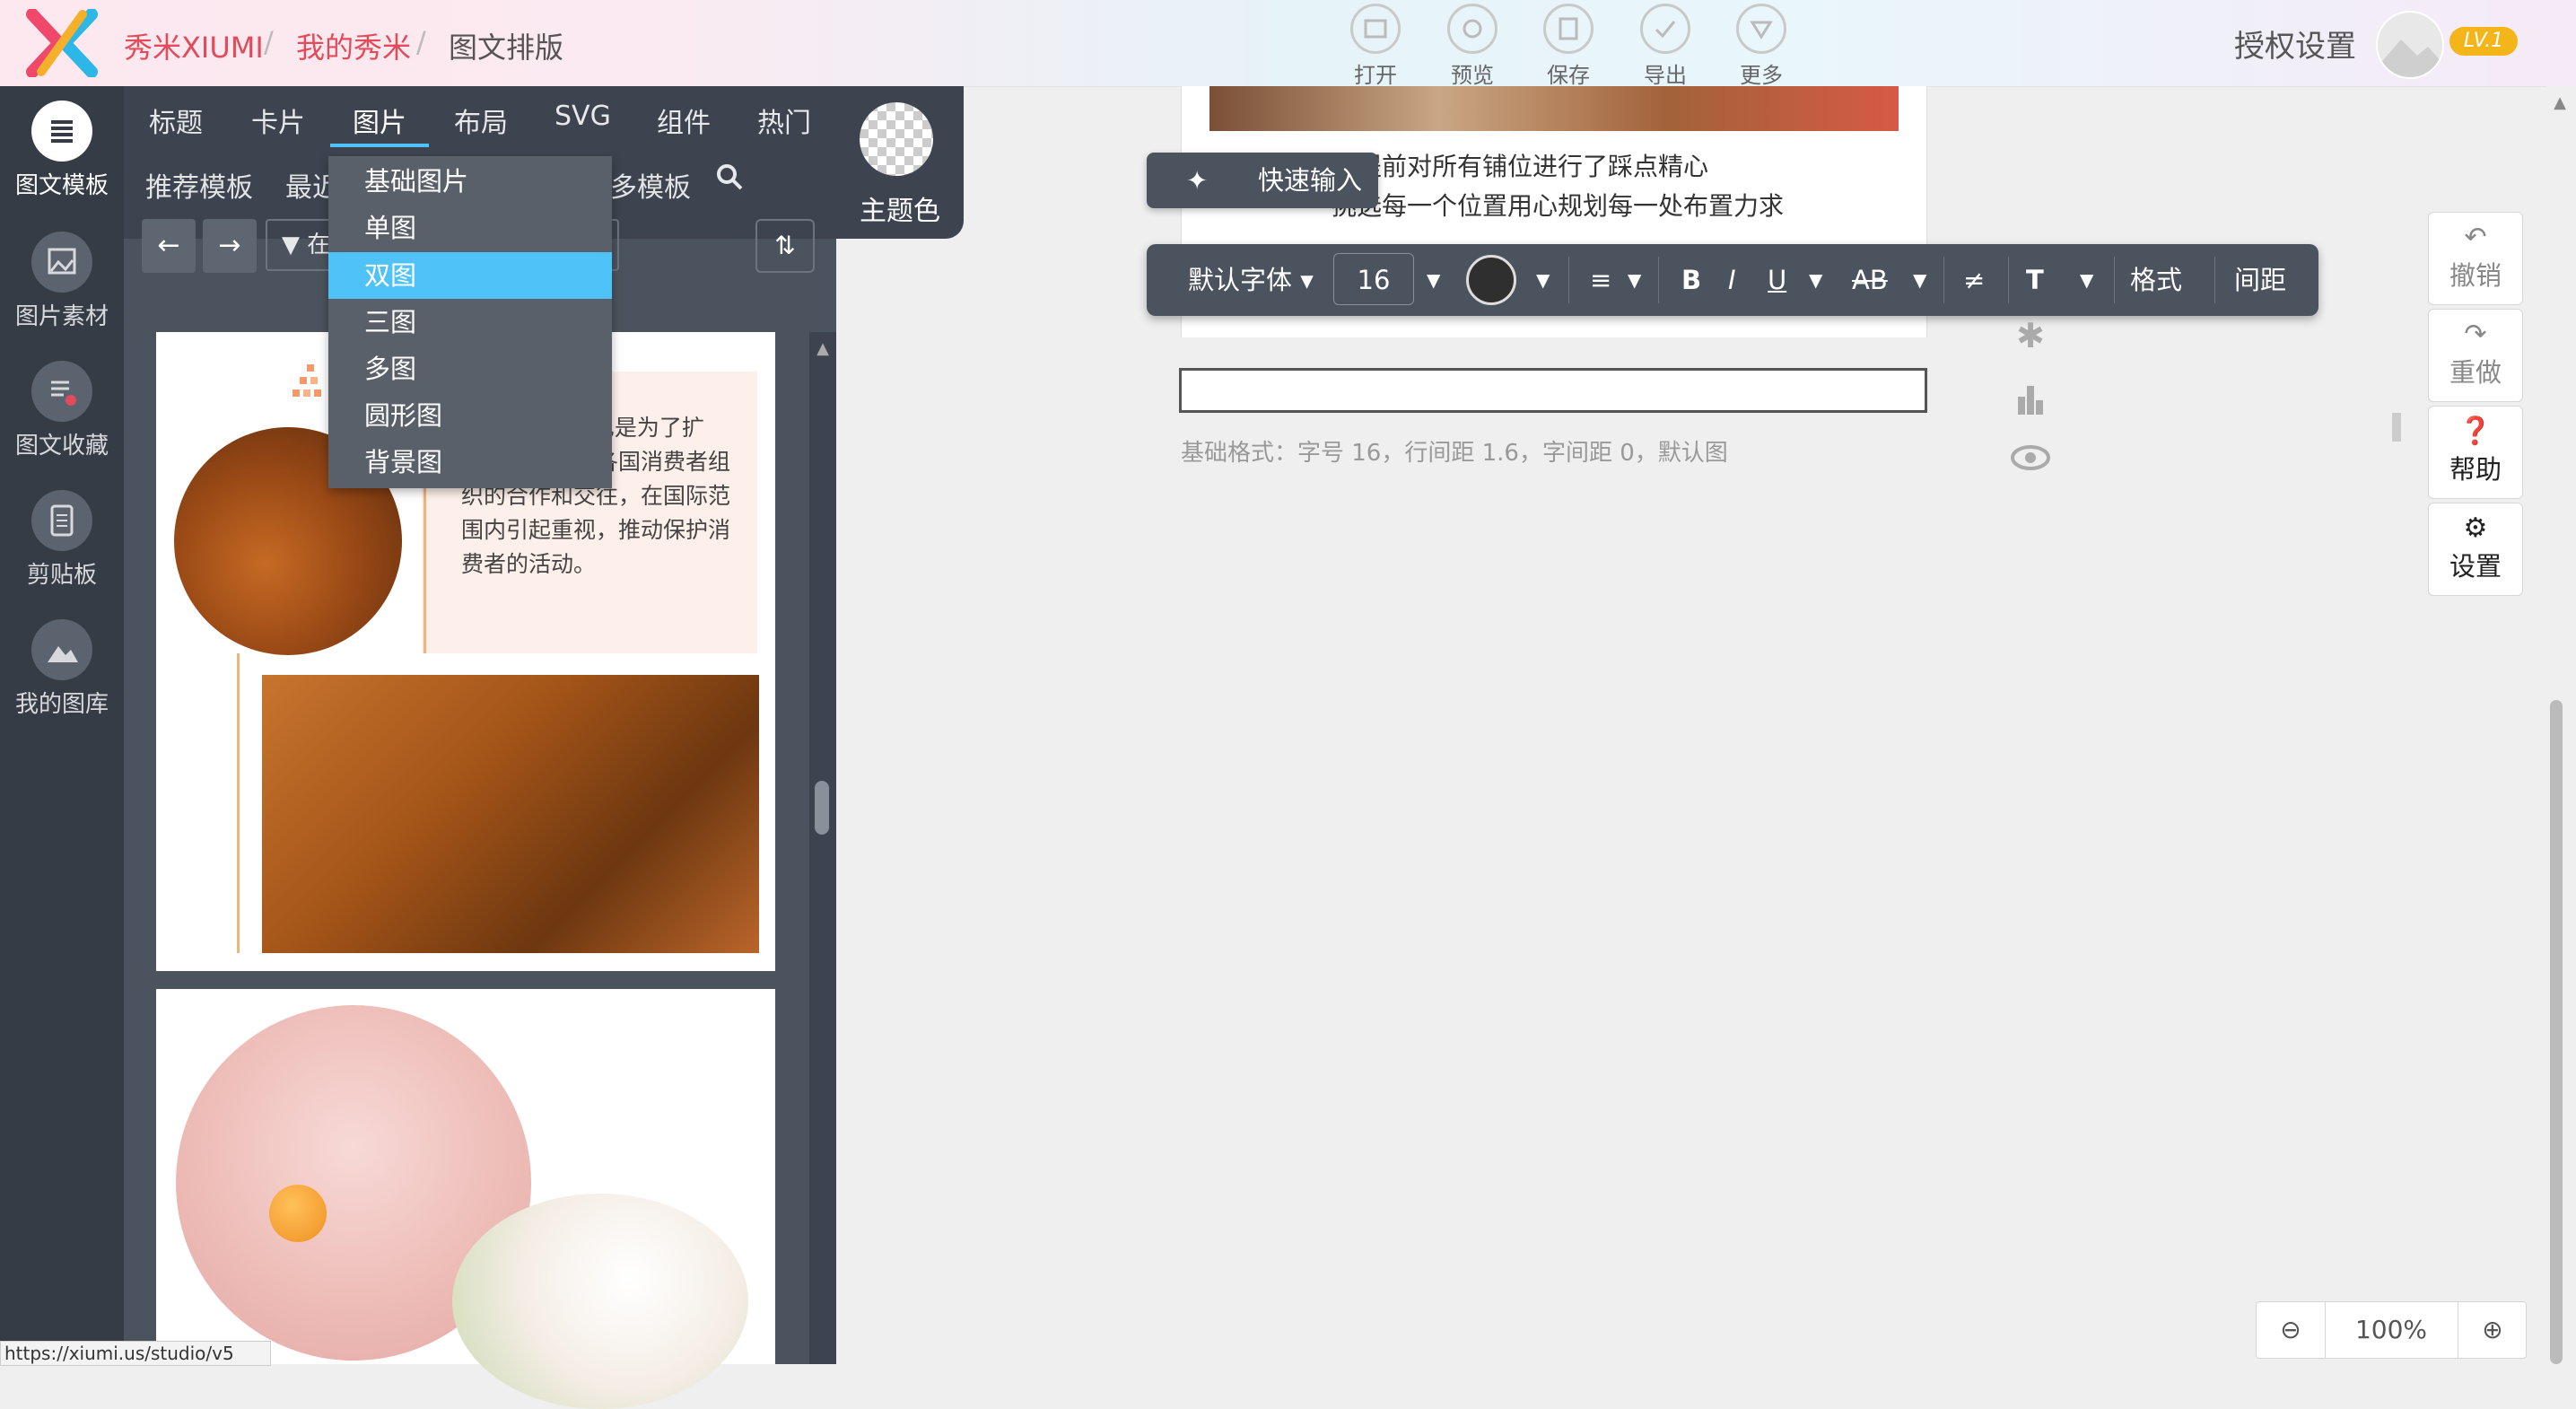 This screenshot has height=1409, width=2576. What do you see at coordinates (2031, 335) in the screenshot?
I see `asterisk-icon: ✱` at bounding box center [2031, 335].